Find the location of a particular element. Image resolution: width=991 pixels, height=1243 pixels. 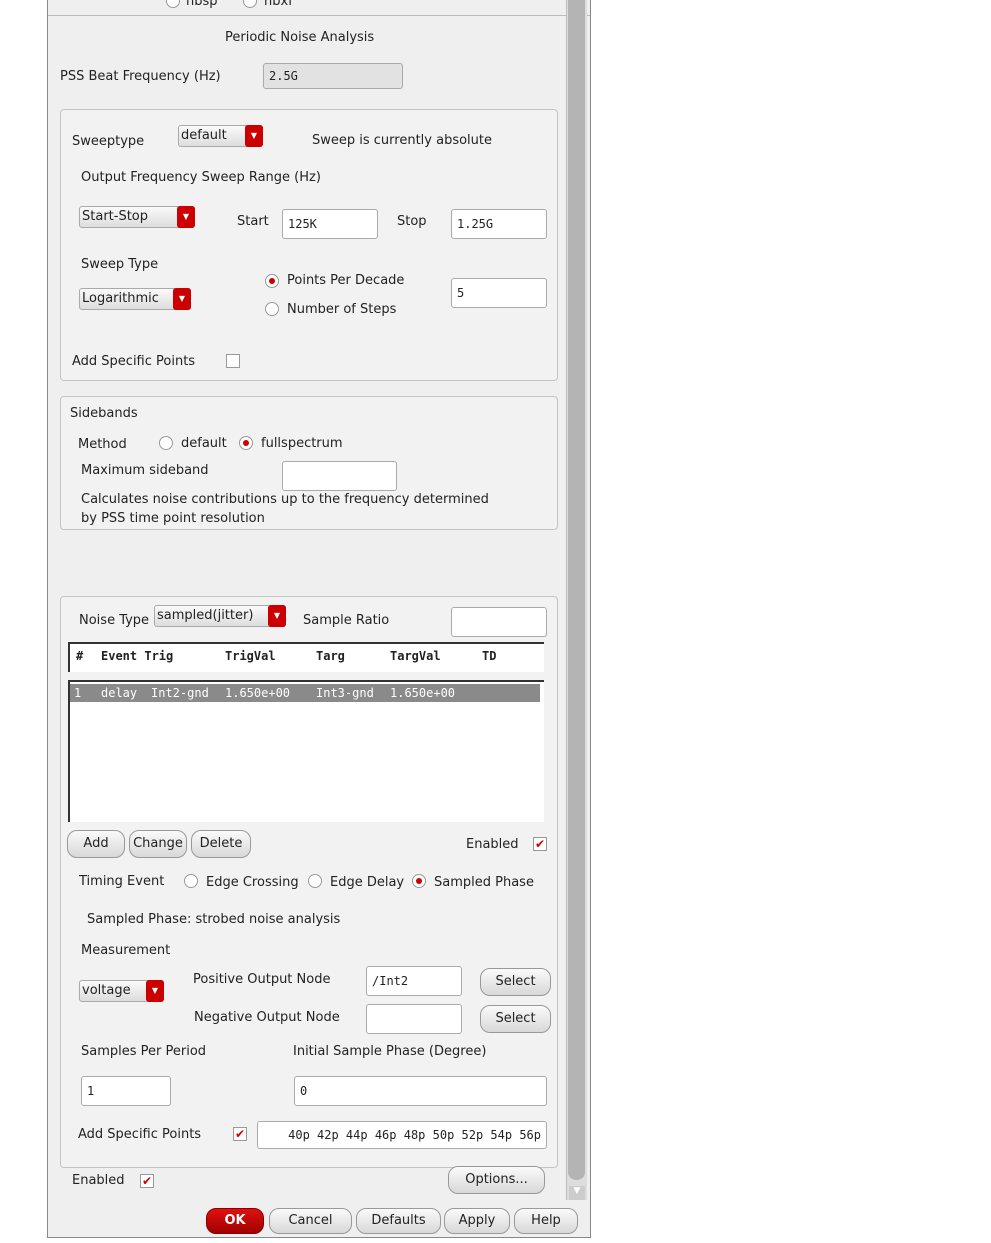

radio-nbxf is located at coordinates (250, 4).